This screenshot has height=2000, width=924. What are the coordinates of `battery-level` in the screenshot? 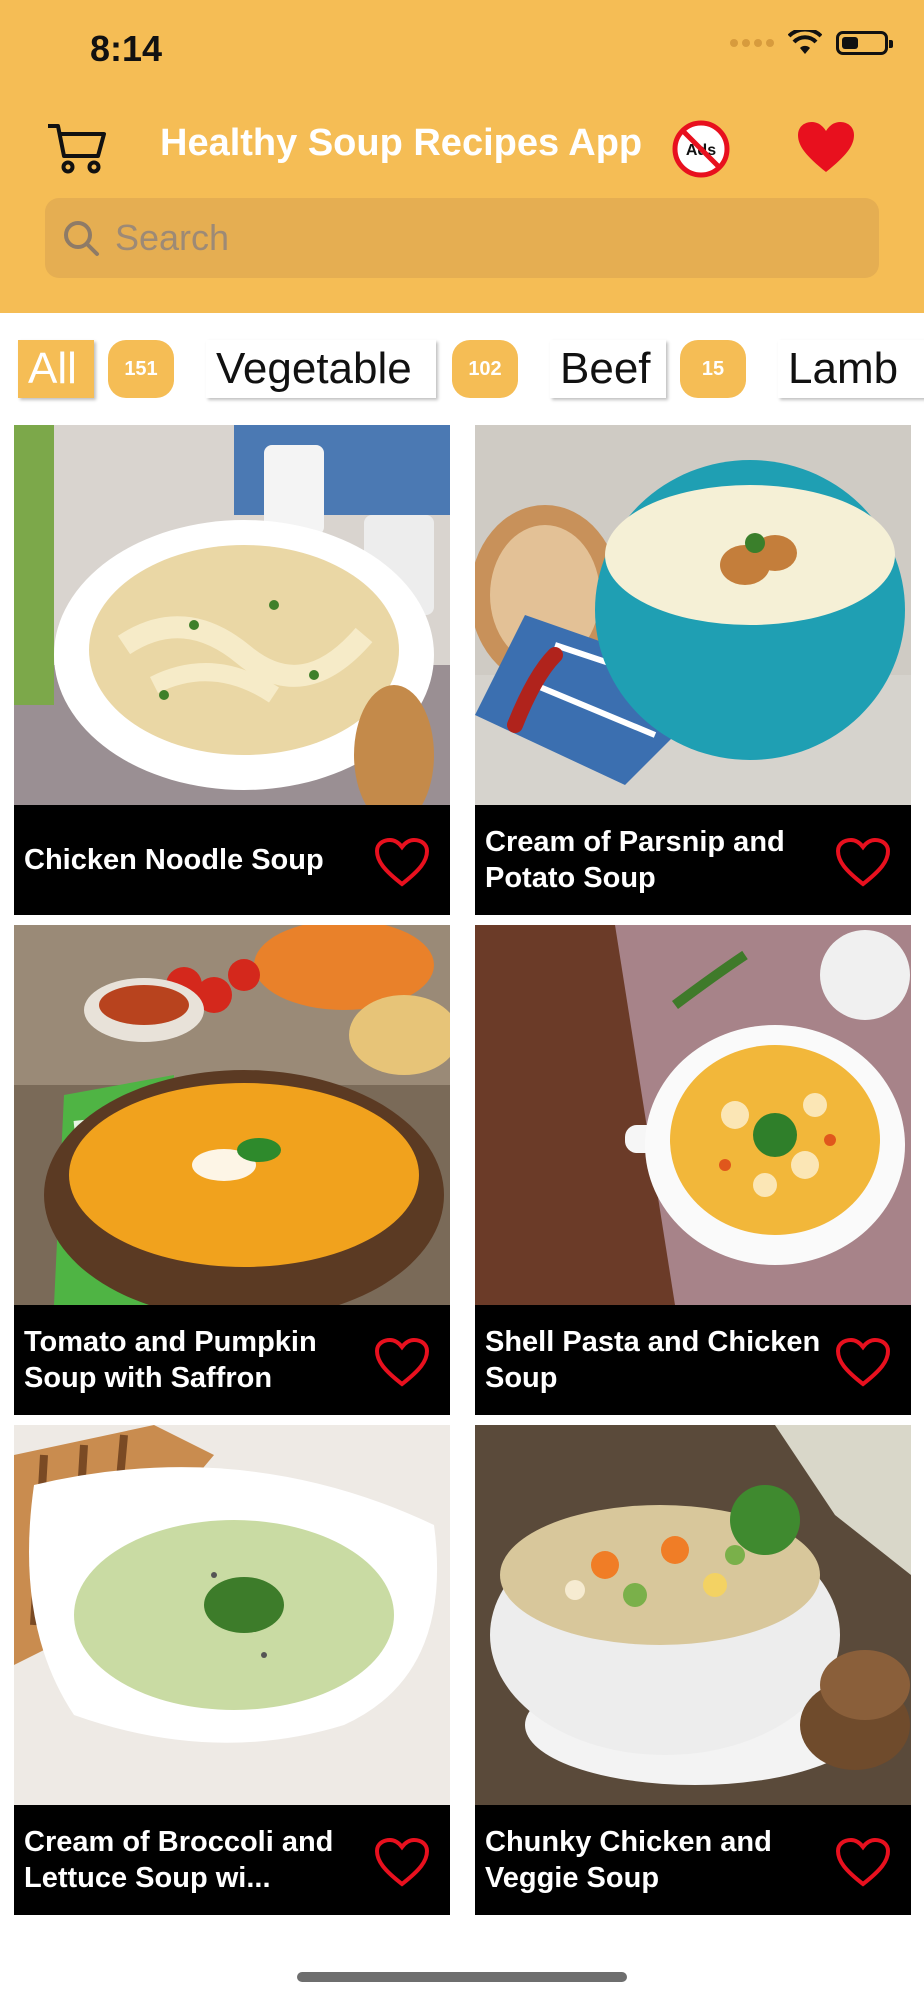 It's located at (850, 43).